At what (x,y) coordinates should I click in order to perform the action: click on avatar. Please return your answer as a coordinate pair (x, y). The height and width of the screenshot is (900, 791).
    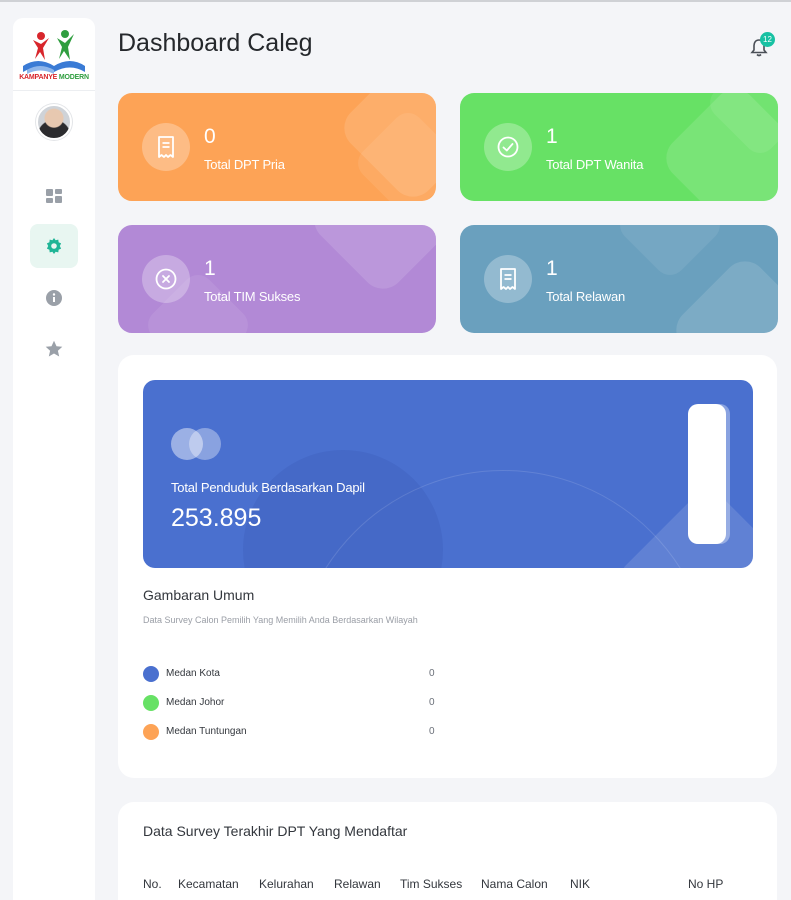
    Looking at the image, I should click on (54, 122).